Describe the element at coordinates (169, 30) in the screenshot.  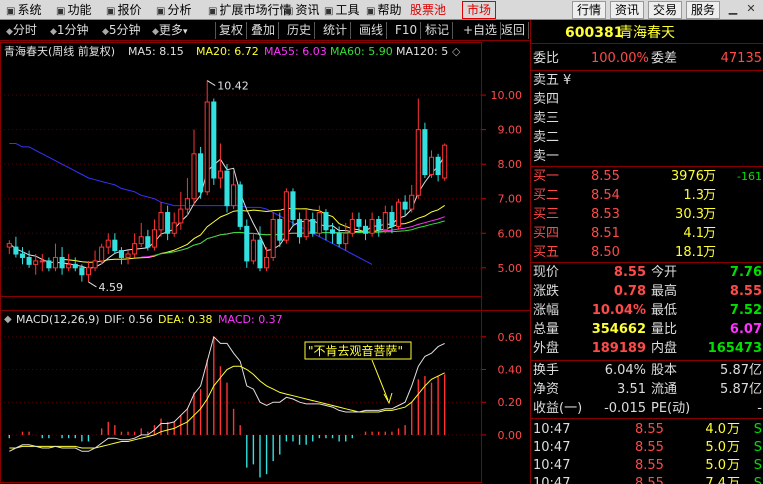
I see `tab-more: ◆更多▾` at that location.